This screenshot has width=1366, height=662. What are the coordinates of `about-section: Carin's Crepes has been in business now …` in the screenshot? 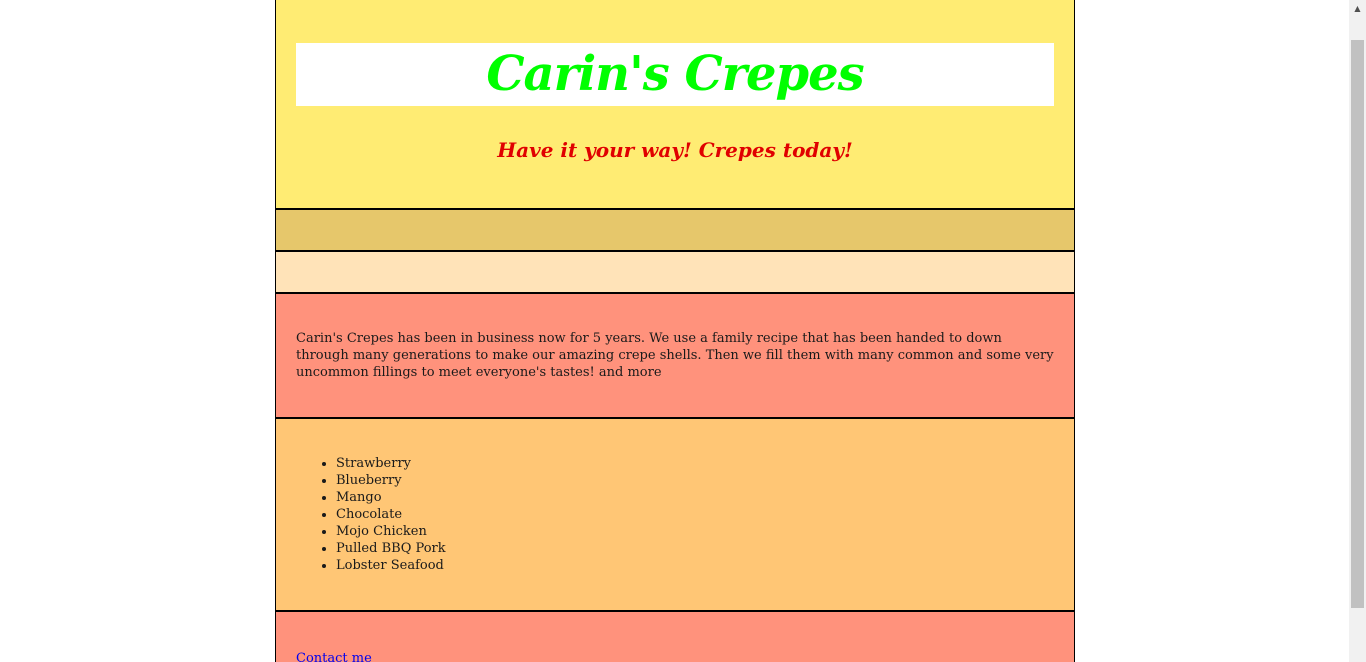 It's located at (675, 356).